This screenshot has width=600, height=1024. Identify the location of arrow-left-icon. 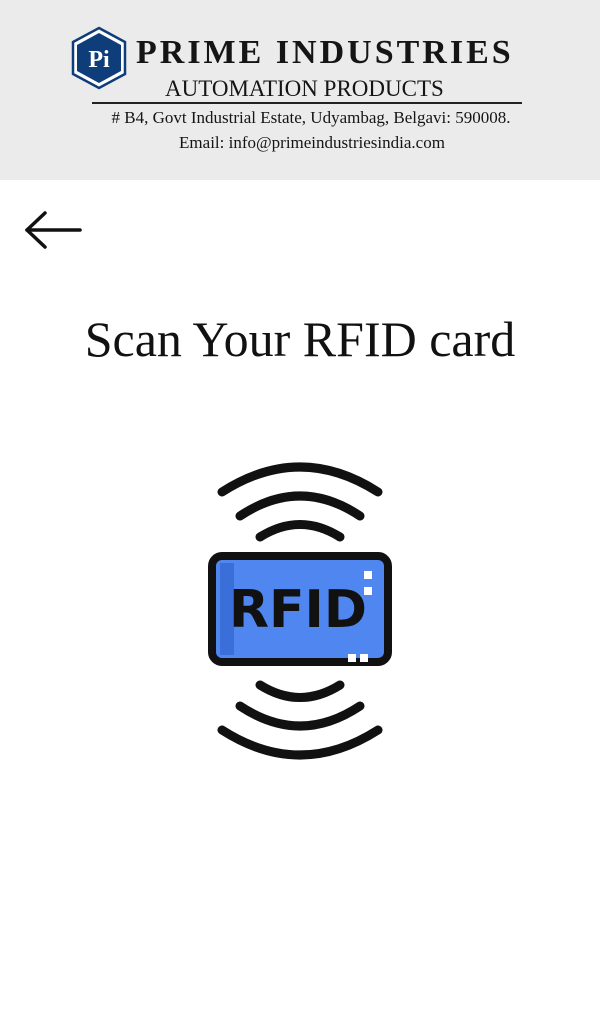
(53, 230).